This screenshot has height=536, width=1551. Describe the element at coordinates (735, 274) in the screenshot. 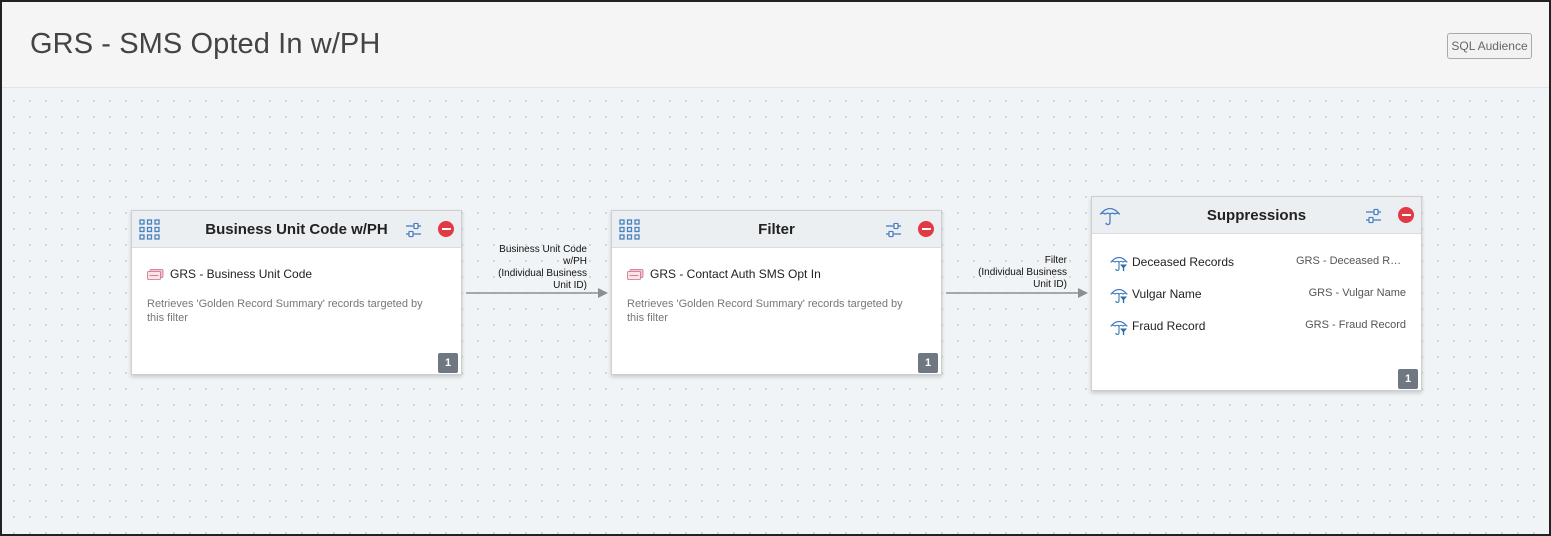

I see `node-record-label: GRS - Contact Auth SMS Opt In` at that location.